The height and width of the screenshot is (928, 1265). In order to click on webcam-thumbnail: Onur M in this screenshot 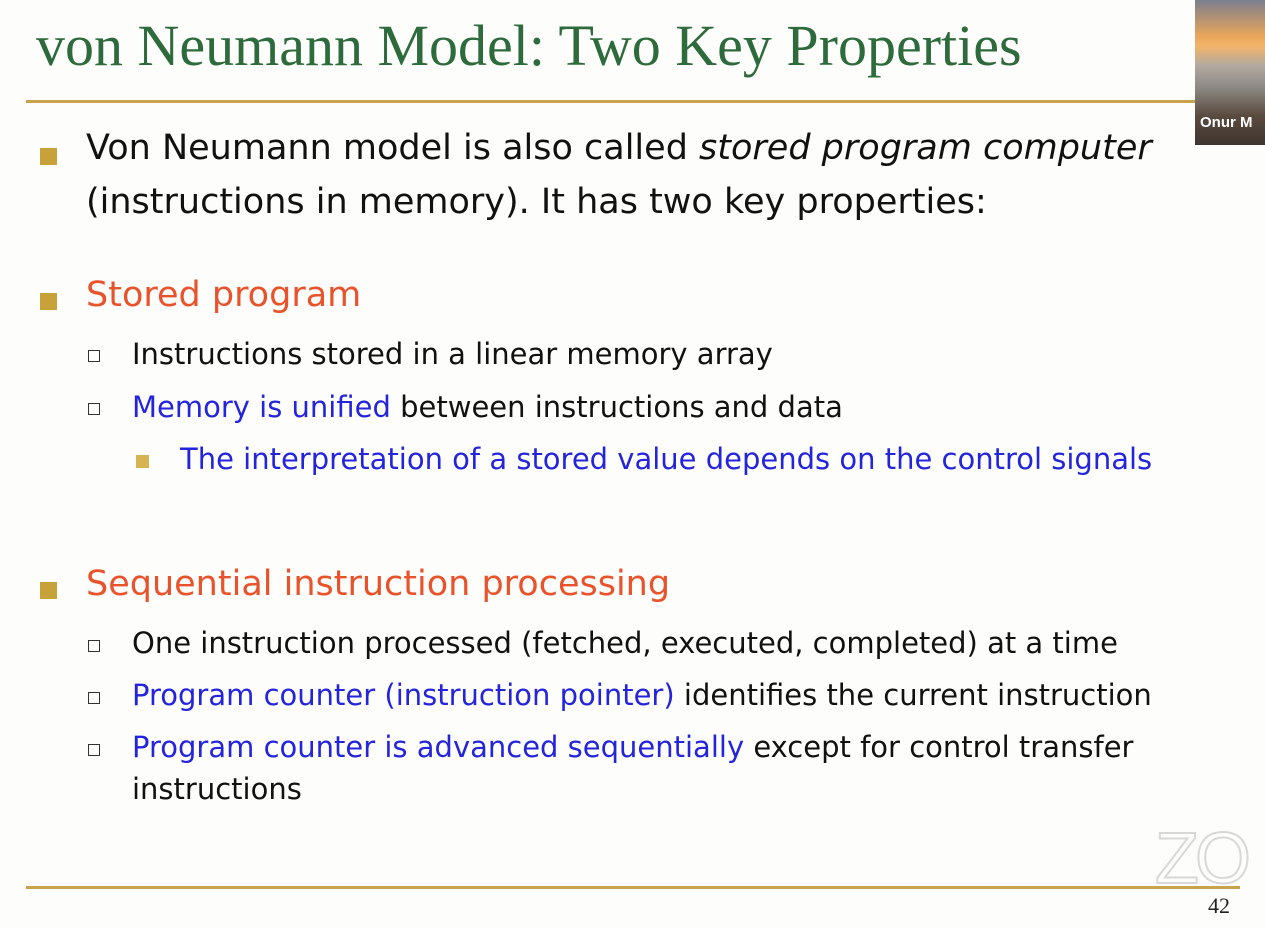, I will do `click(1230, 72)`.